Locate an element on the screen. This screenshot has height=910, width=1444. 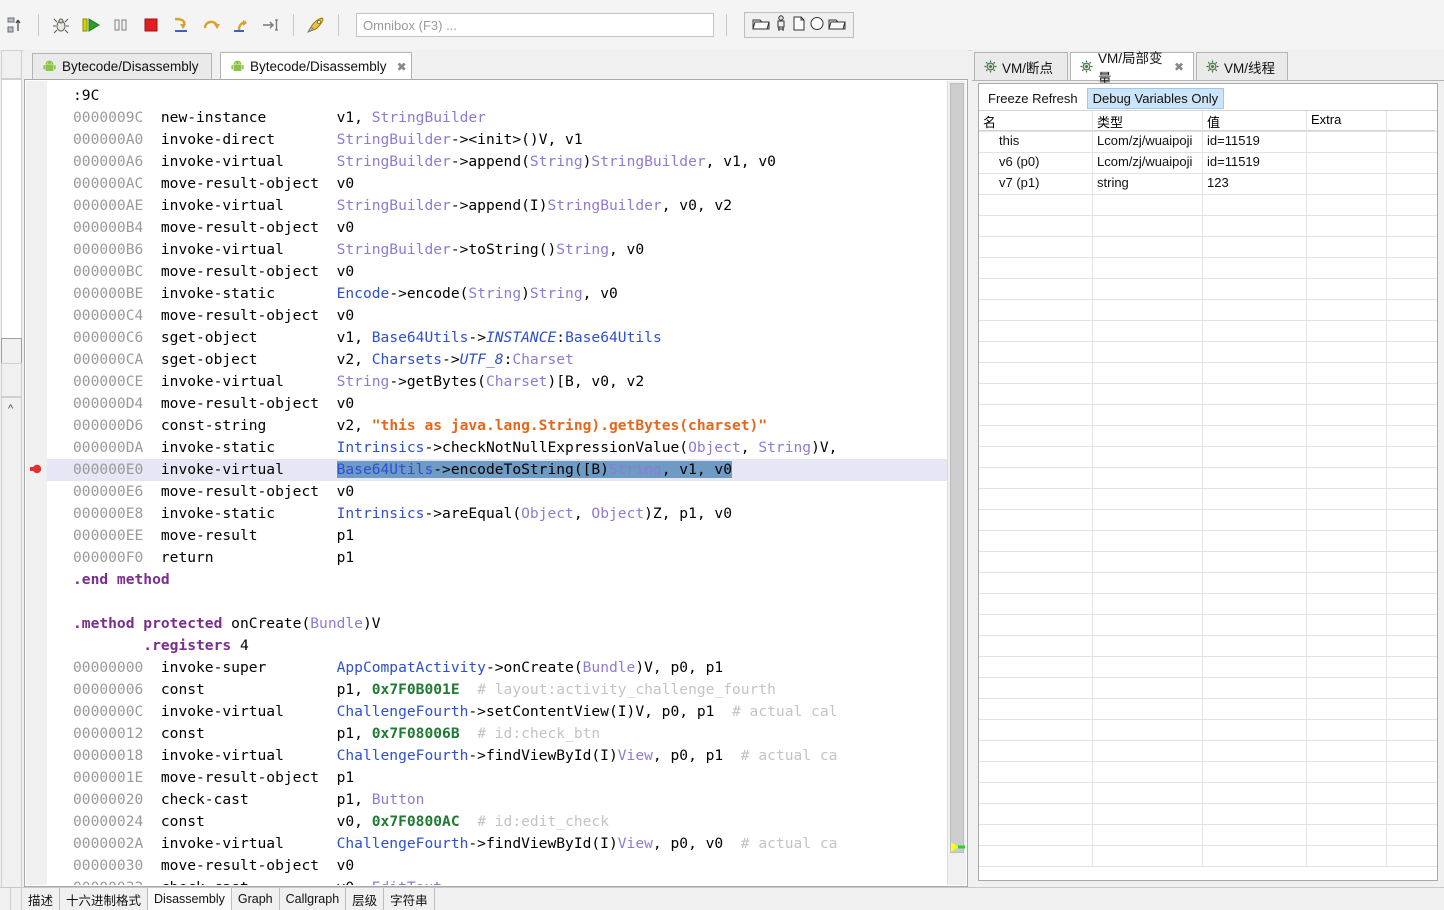
bottom-tab: 描述 is located at coordinates (41, 899).